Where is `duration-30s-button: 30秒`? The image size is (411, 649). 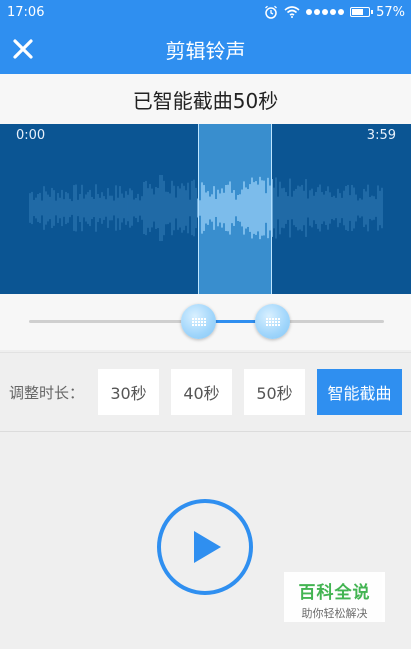 duration-30s-button: 30秒 is located at coordinates (128, 392).